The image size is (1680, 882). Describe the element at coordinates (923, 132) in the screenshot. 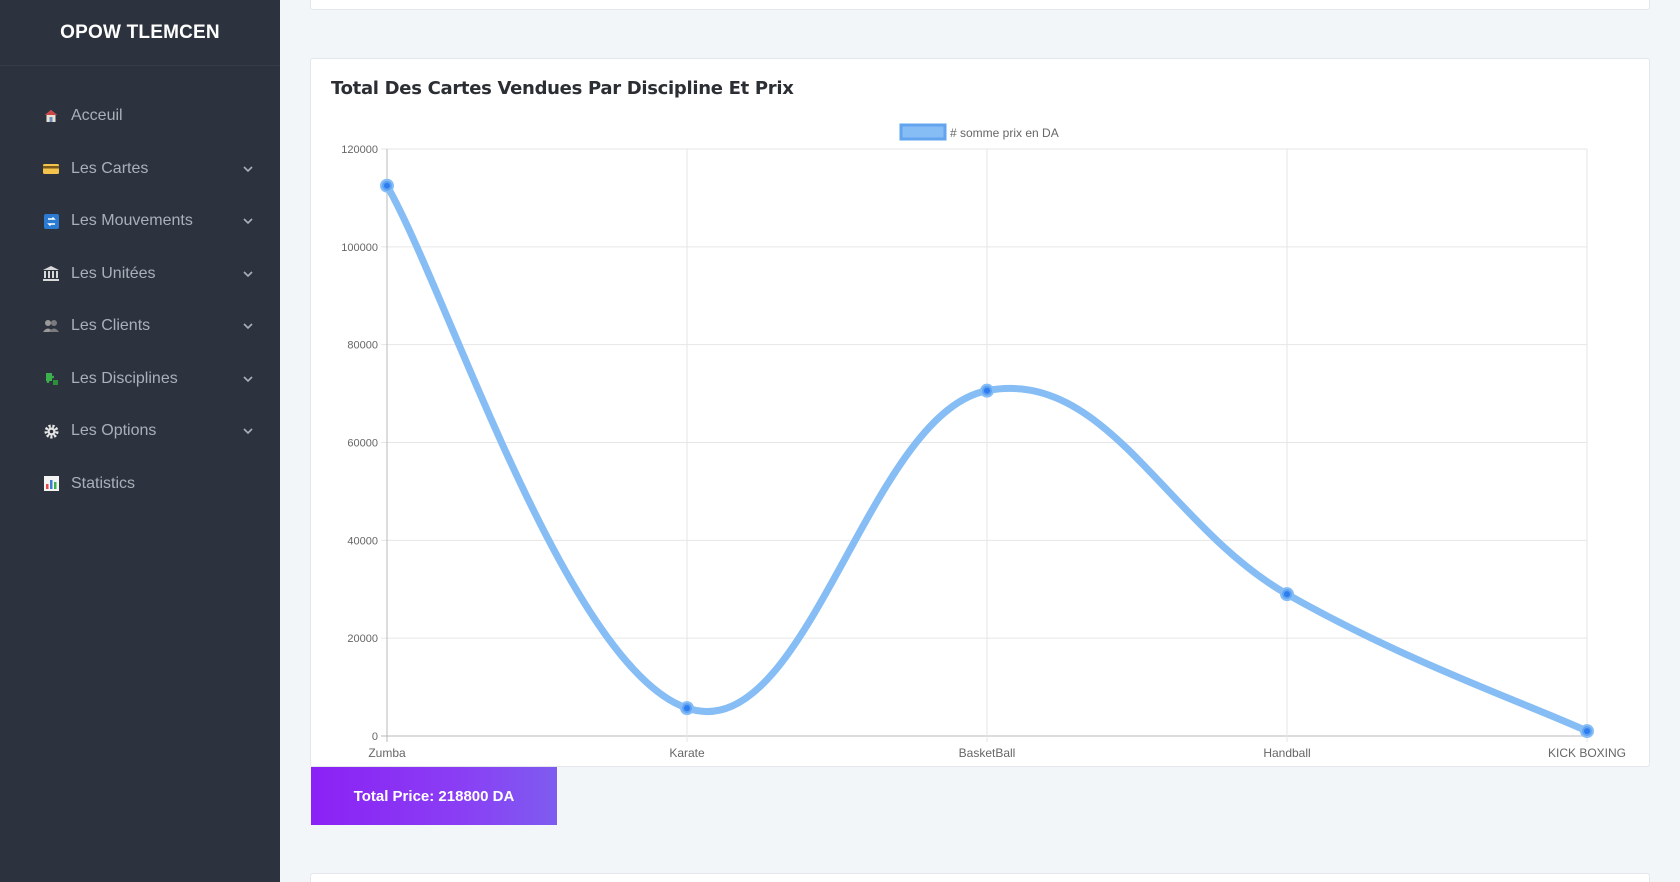

I see `legend-swatch` at that location.